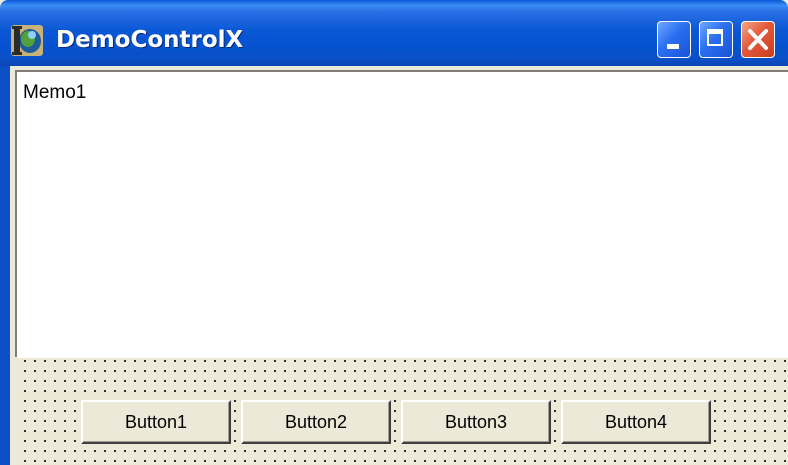 This screenshot has width=788, height=465. I want to click on button1: Button1, so click(156, 422).